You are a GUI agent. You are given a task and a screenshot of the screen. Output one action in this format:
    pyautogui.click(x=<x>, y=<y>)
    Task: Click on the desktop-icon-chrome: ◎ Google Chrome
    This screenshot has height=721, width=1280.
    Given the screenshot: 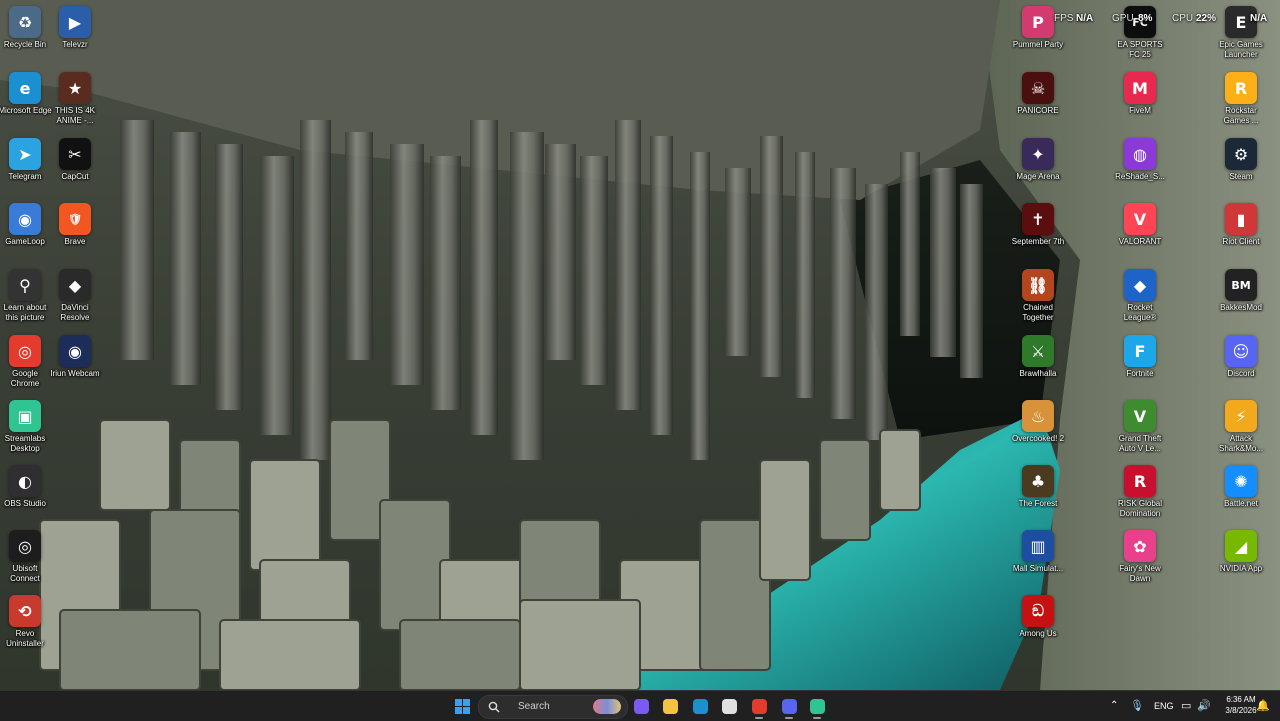 What is the action you would take?
    pyautogui.click(x=26, y=361)
    